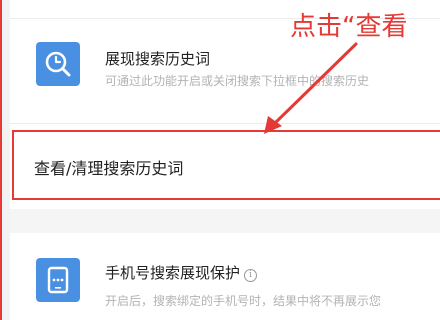  What do you see at coordinates (225, 221) in the screenshot?
I see `section-spacer` at bounding box center [225, 221].